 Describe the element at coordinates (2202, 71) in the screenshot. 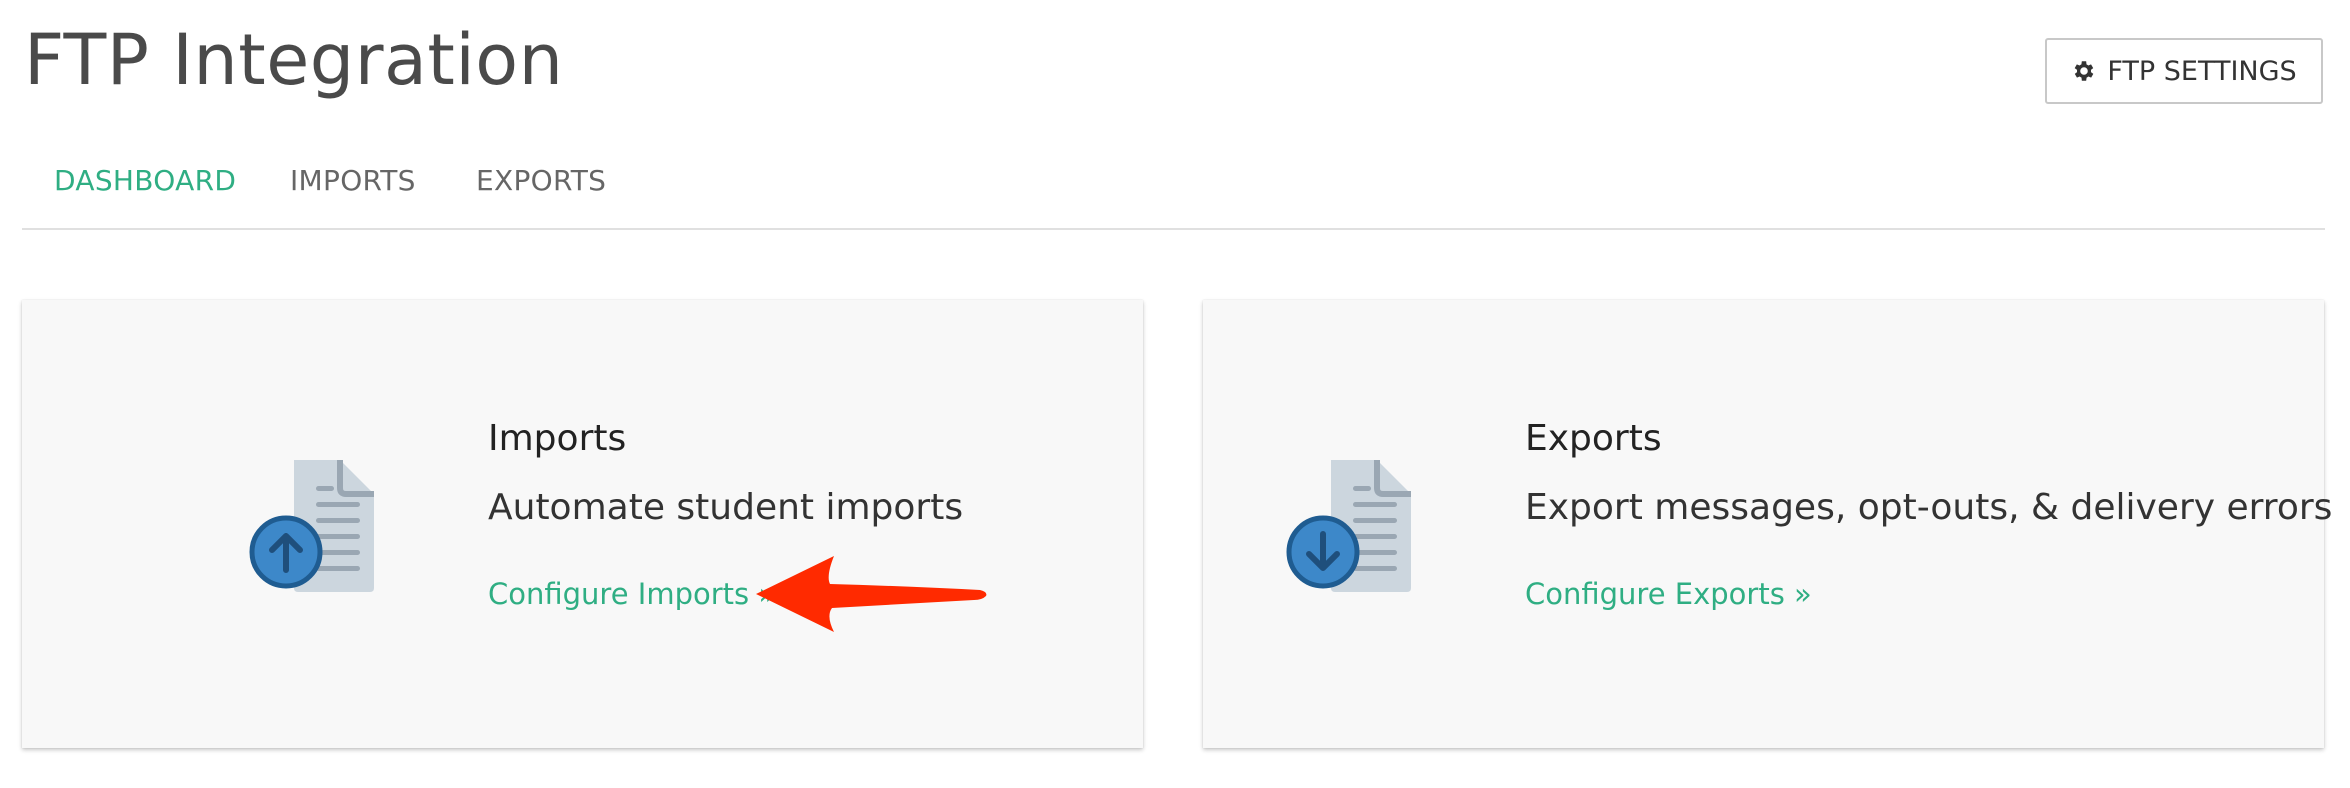

I see `ftp-settings-label: FTP SETTINGS` at that location.